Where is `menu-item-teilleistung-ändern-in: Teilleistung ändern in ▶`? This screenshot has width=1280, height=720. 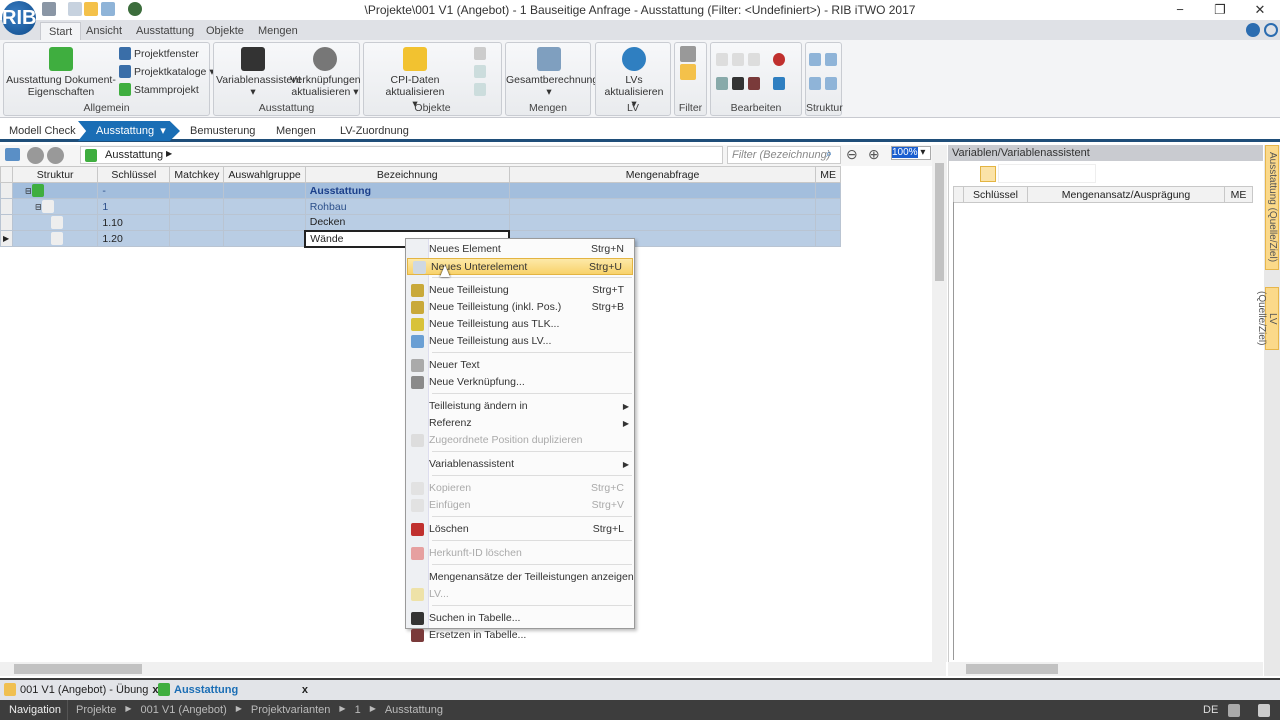
menu-item-teilleistung-ändern-in: Teilleistung ändern in ▶ is located at coordinates (520, 406).